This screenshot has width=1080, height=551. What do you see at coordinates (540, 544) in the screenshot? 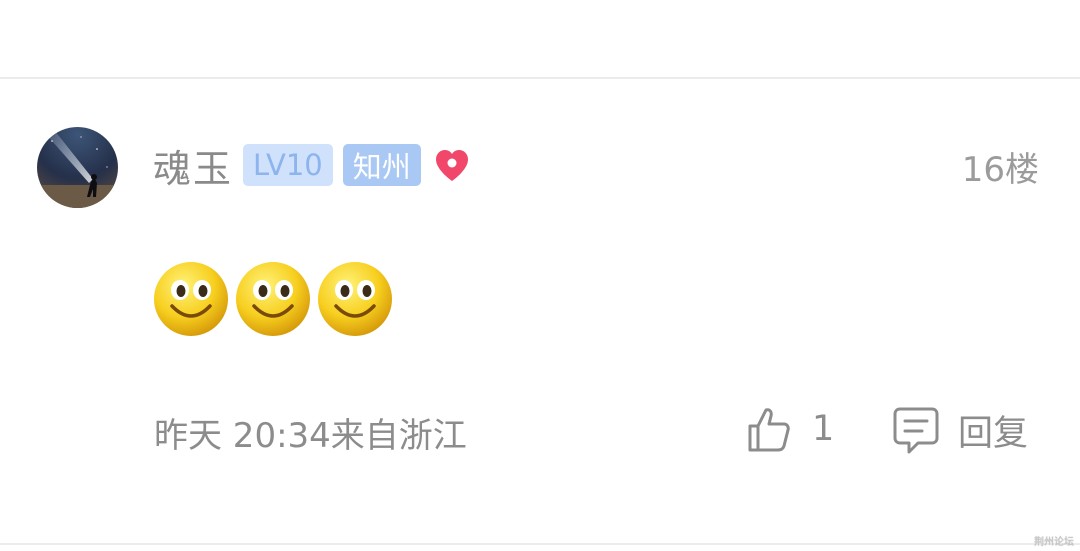
I see `bottom-divider` at bounding box center [540, 544].